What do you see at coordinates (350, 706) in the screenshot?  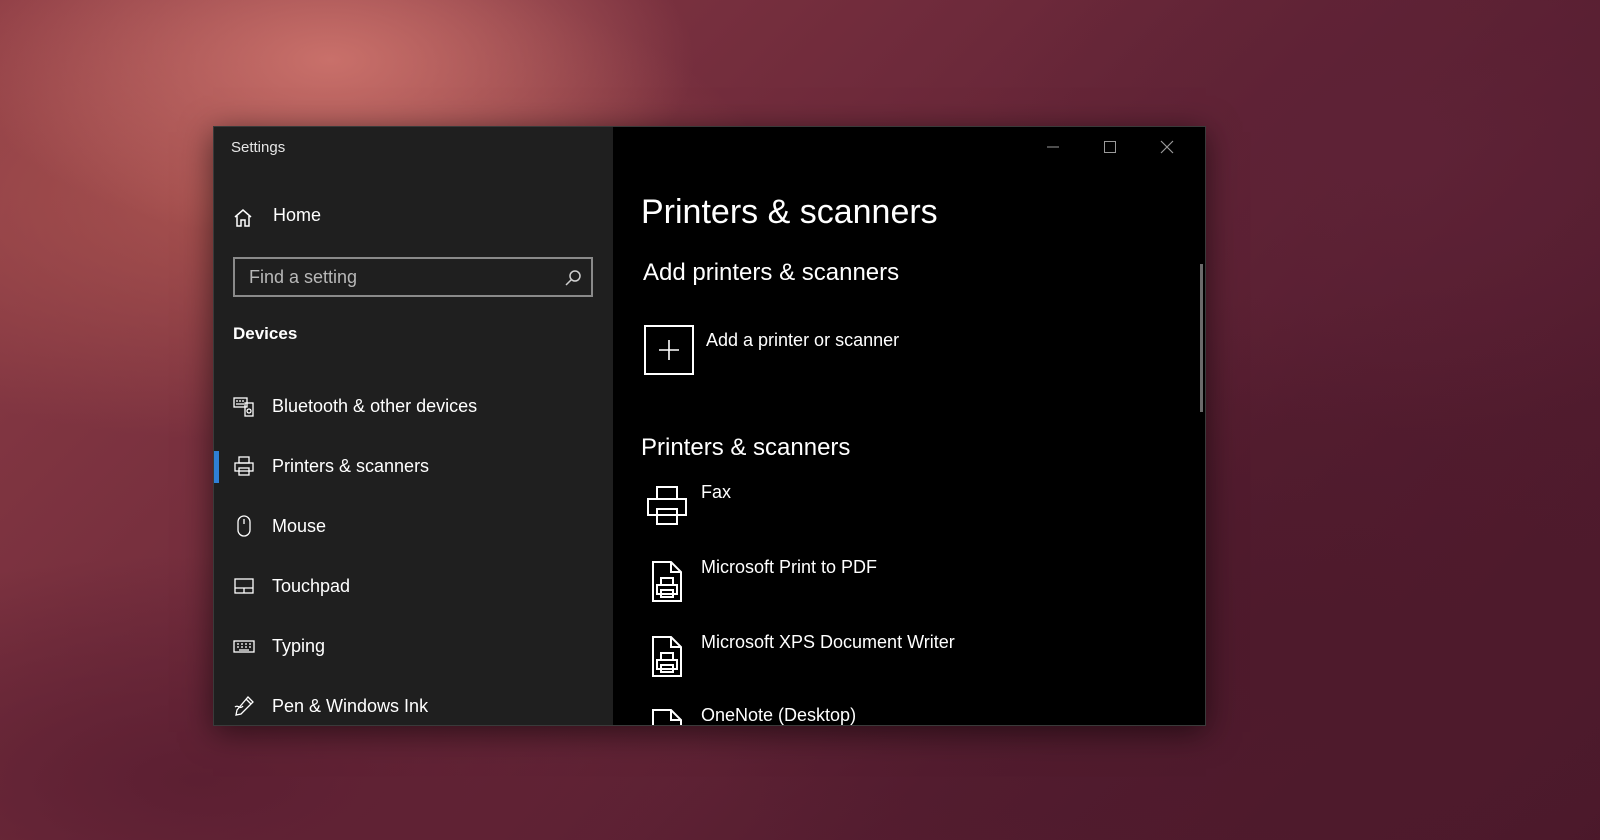 I see `sidebar-item-label: Pen & Windows Ink` at bounding box center [350, 706].